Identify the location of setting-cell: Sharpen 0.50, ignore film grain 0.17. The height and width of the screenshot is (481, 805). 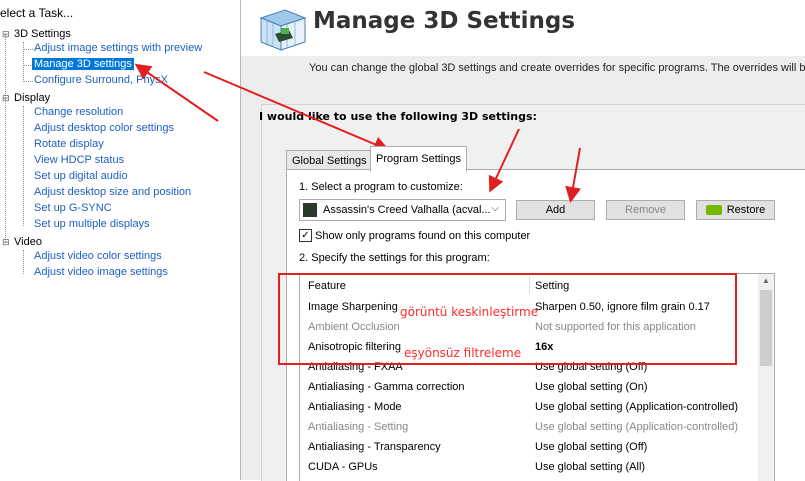
(622, 307).